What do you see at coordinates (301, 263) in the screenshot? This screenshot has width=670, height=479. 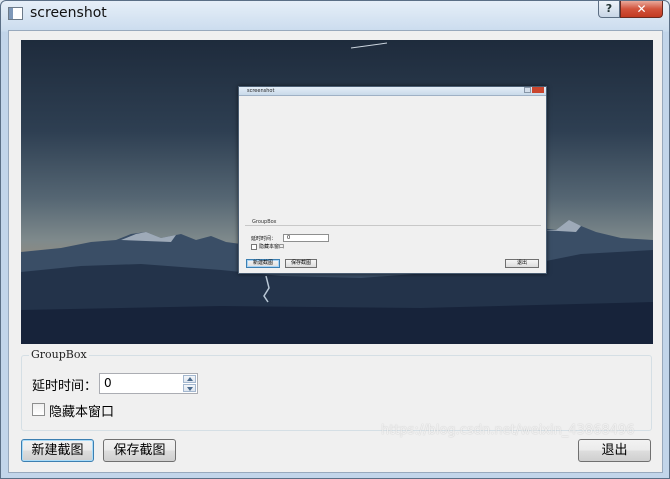 I see `mini-save-button: 保存截图` at bounding box center [301, 263].